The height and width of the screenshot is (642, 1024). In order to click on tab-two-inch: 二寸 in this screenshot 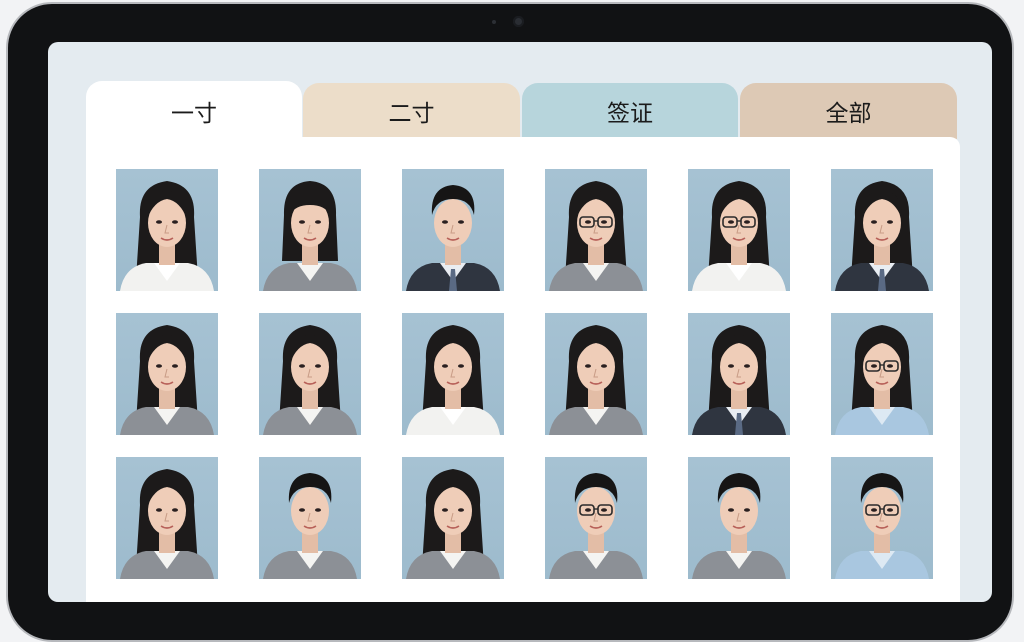, I will do `click(411, 111)`.